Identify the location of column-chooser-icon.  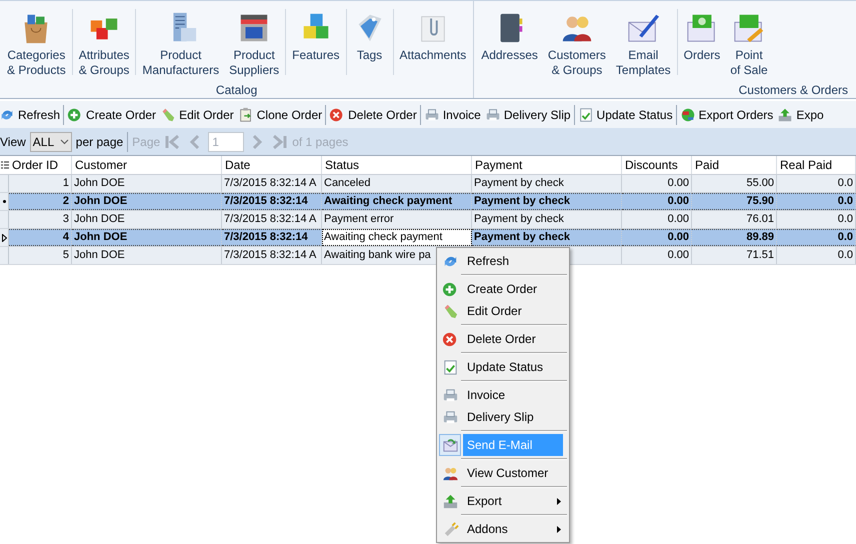
(4, 165).